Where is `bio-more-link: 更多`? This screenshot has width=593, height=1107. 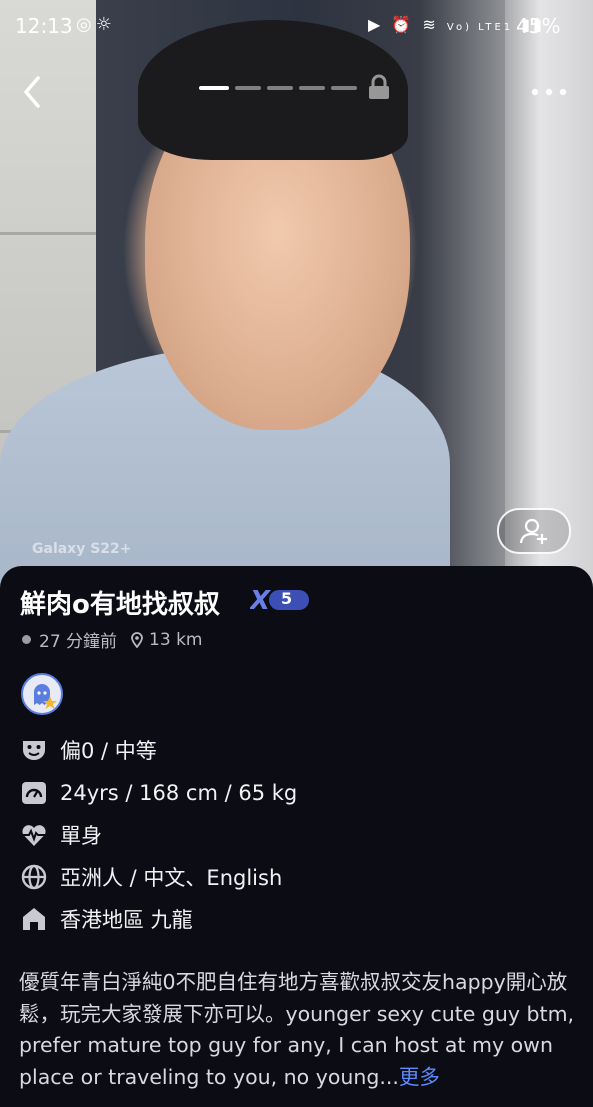 bio-more-link: 更多 is located at coordinates (419, 1077).